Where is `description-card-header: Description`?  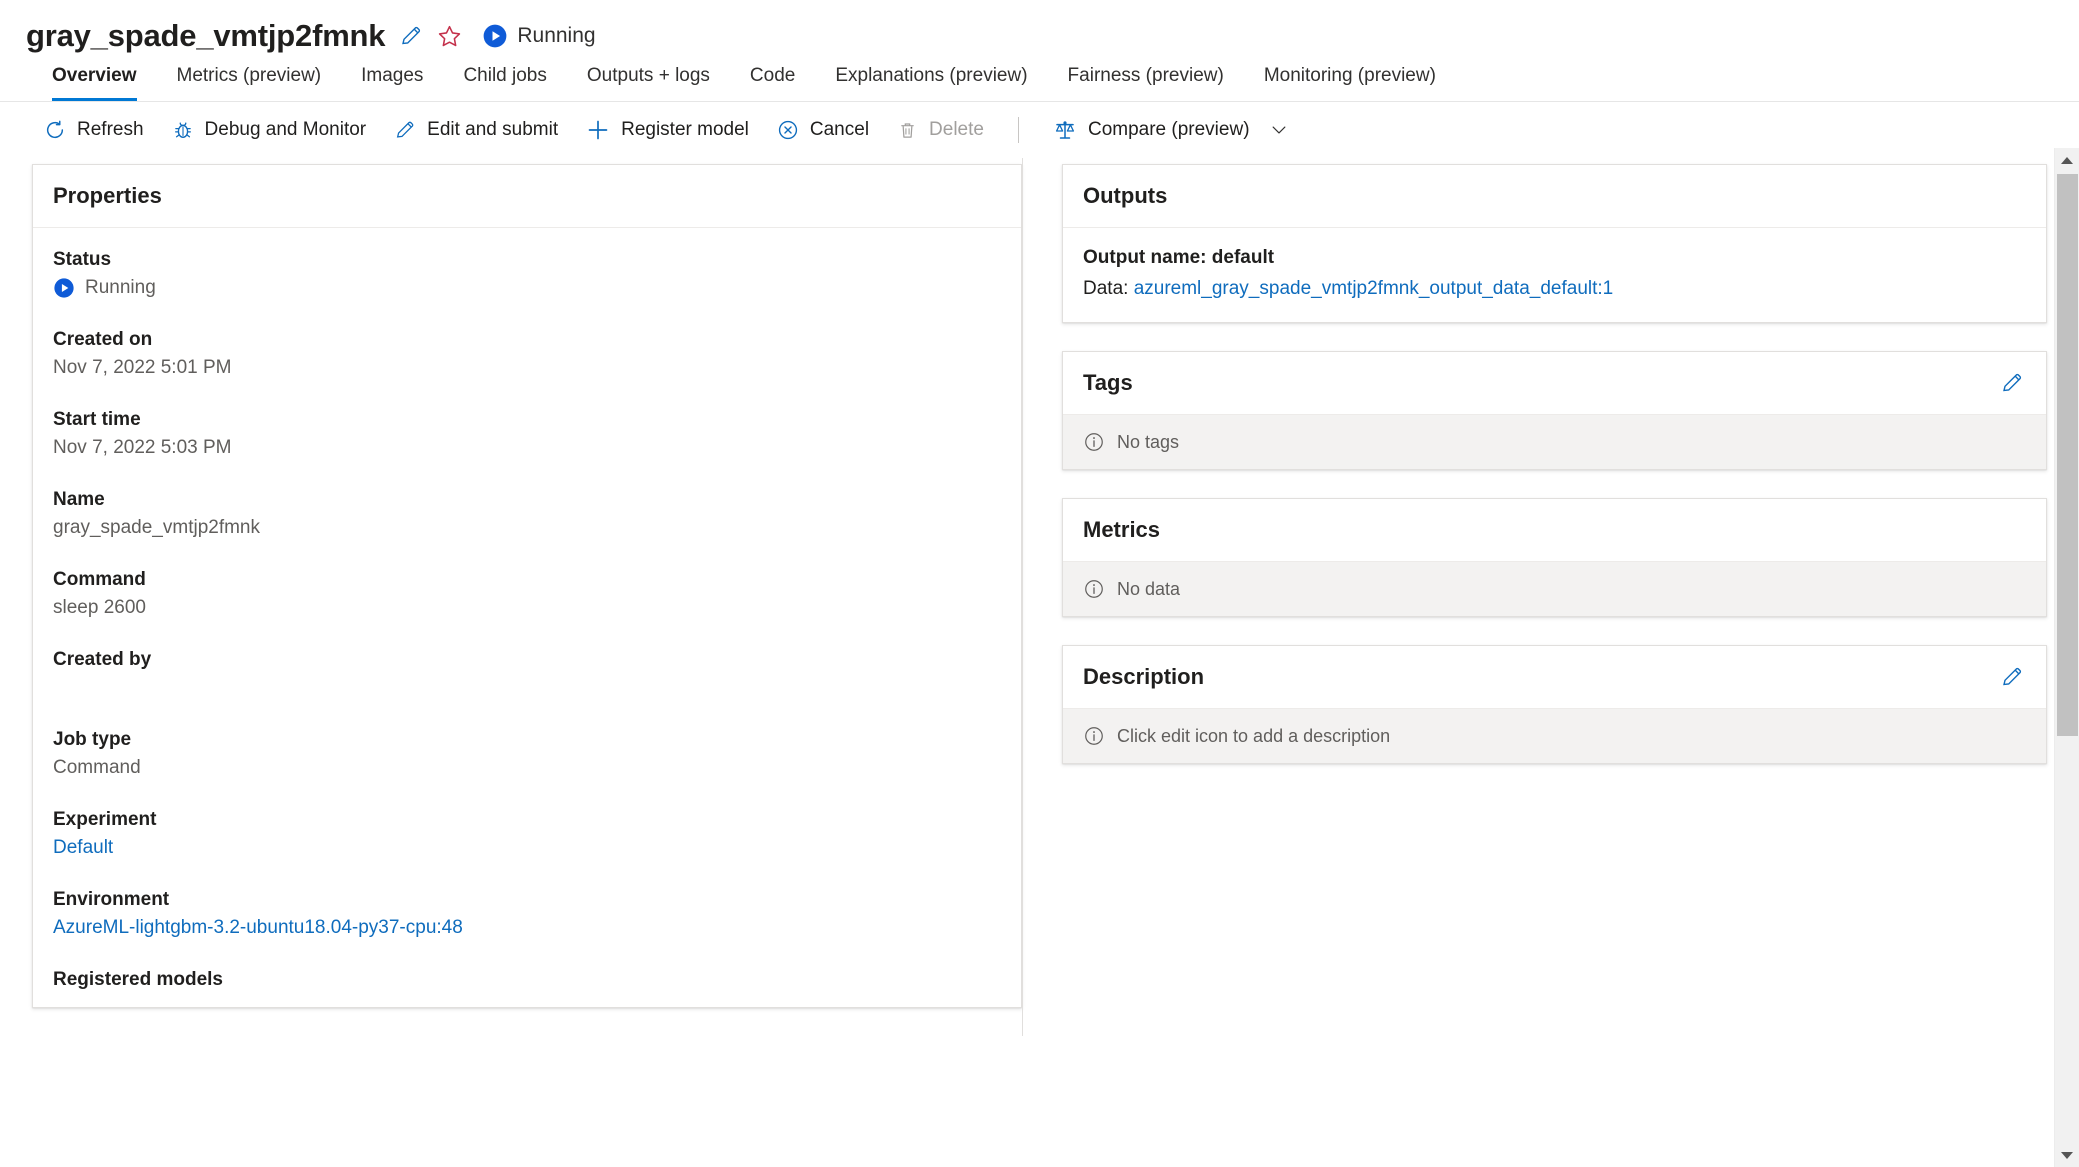 description-card-header: Description is located at coordinates (1554, 677).